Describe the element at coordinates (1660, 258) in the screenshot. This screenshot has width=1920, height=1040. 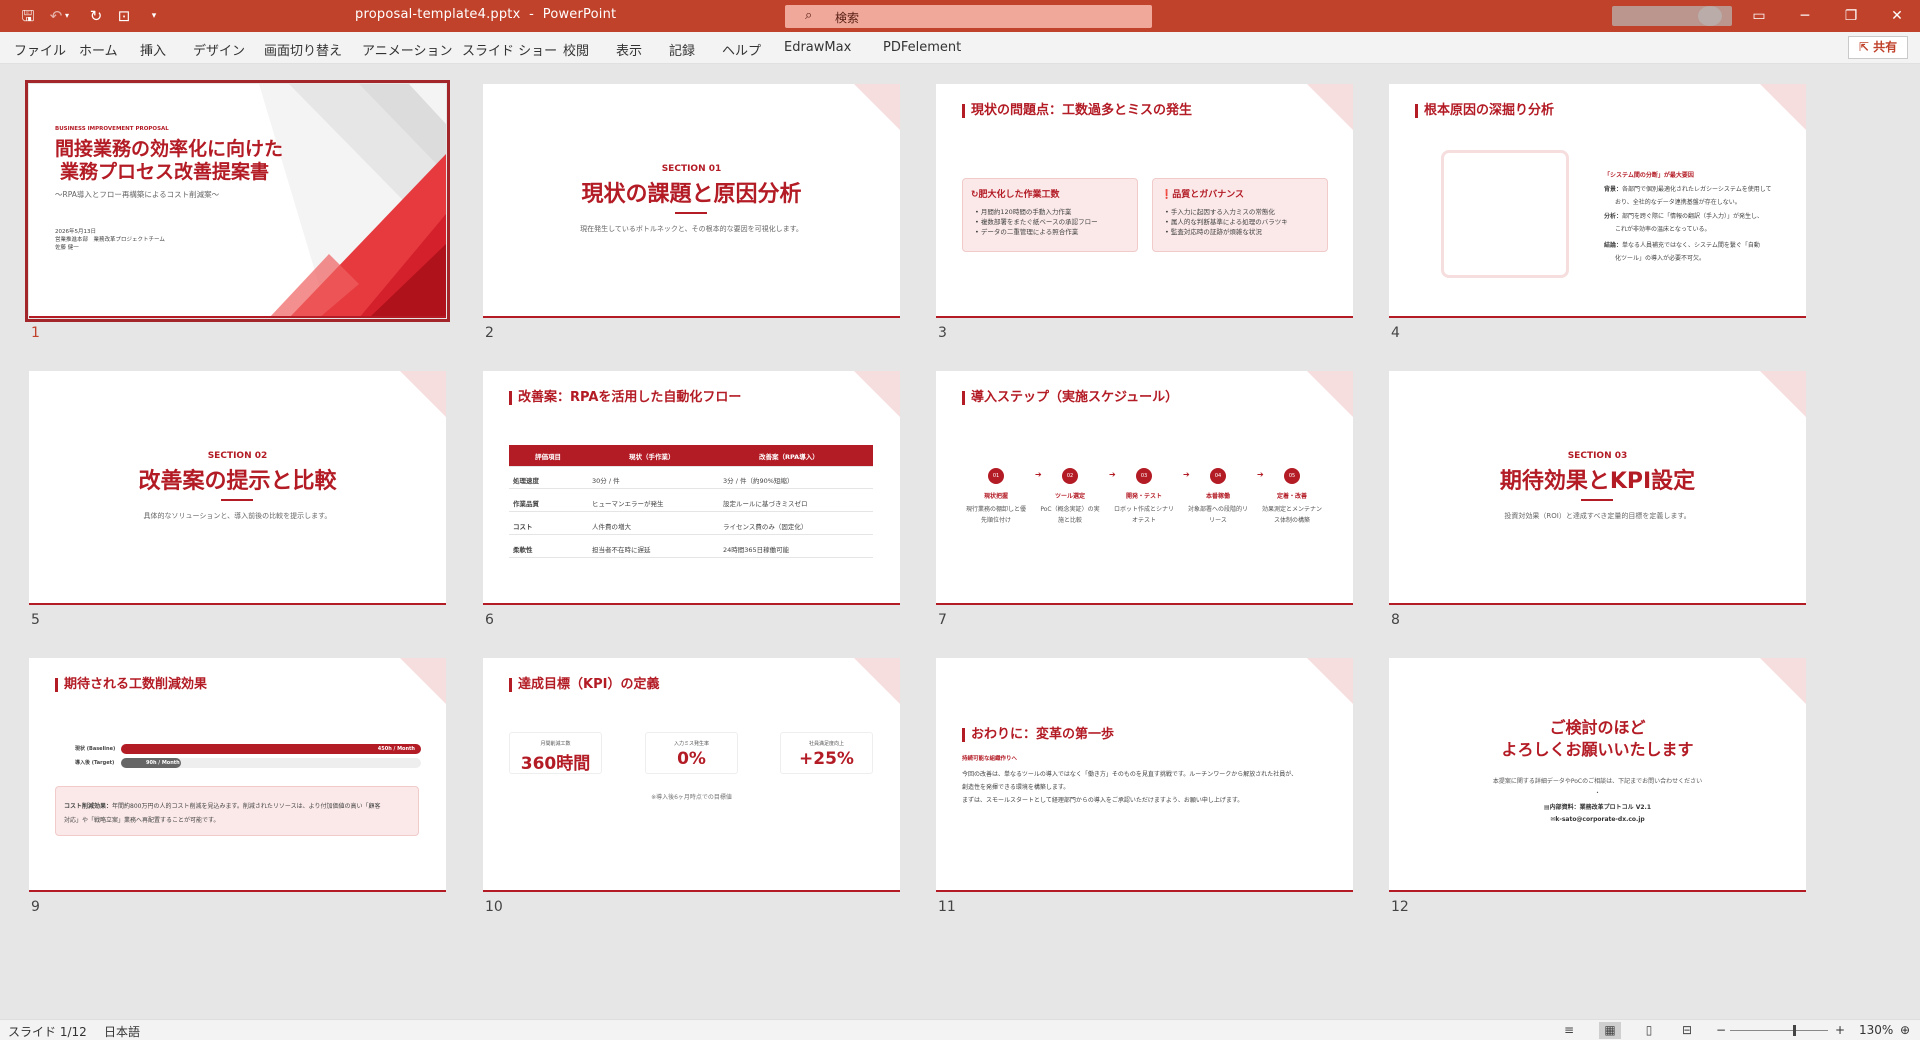
I see `conclusion-line2: 化ツール」の導入が必要不可欠。` at that location.